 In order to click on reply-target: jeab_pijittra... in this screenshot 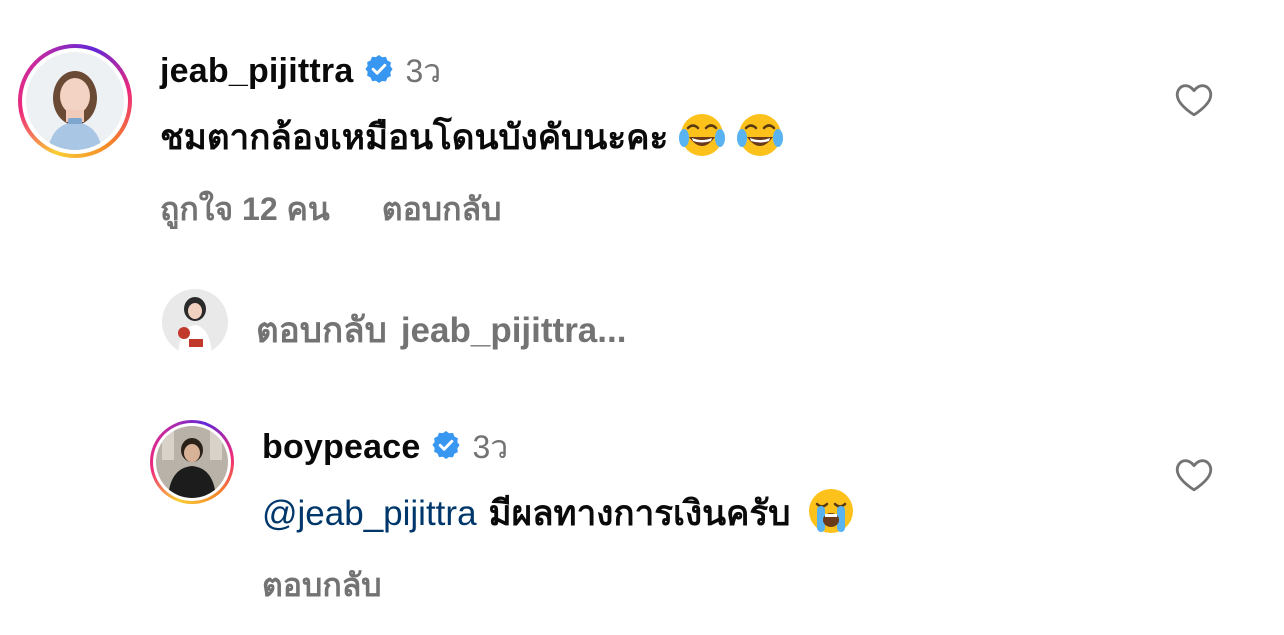, I will do `click(514, 331)`.